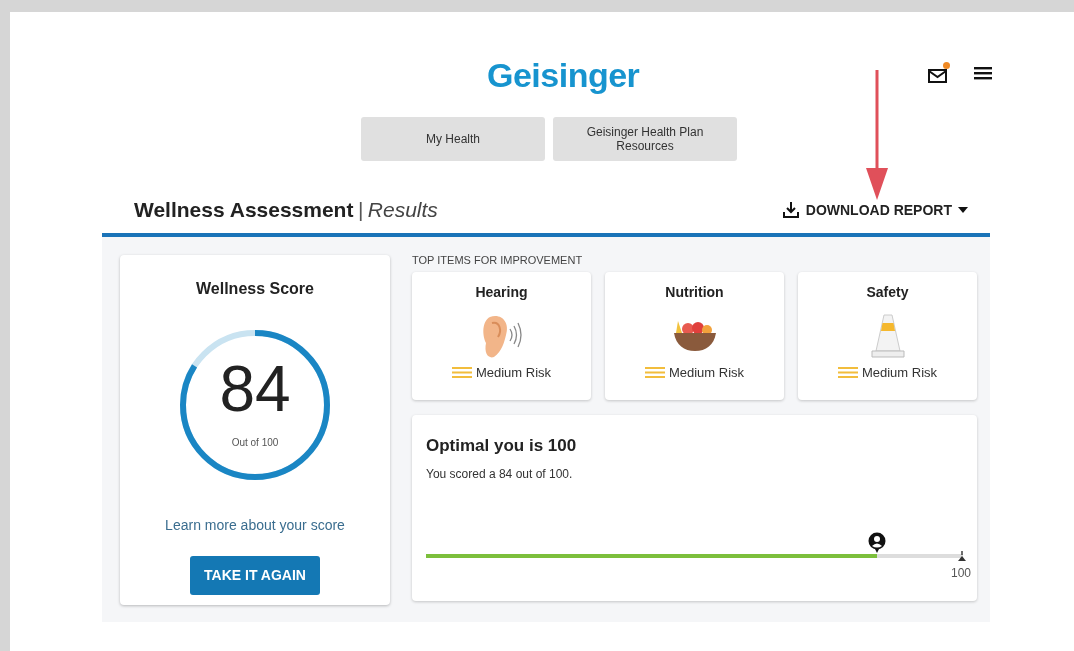  I want to click on caret-icon, so click(963, 210).